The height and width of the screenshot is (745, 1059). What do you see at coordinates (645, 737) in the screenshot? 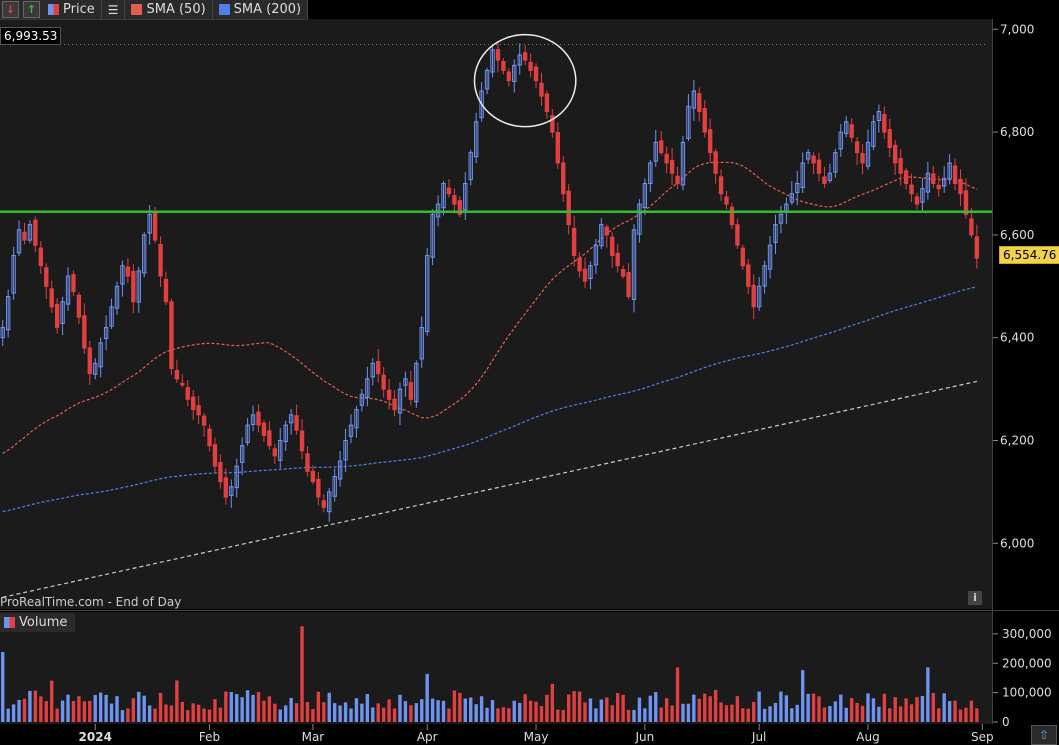
I see `time-tick-label: Jun` at bounding box center [645, 737].